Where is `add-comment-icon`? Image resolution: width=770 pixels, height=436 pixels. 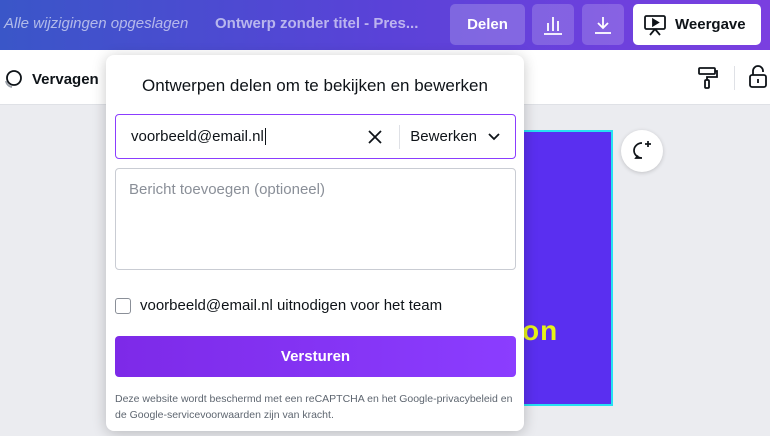 add-comment-icon is located at coordinates (642, 150).